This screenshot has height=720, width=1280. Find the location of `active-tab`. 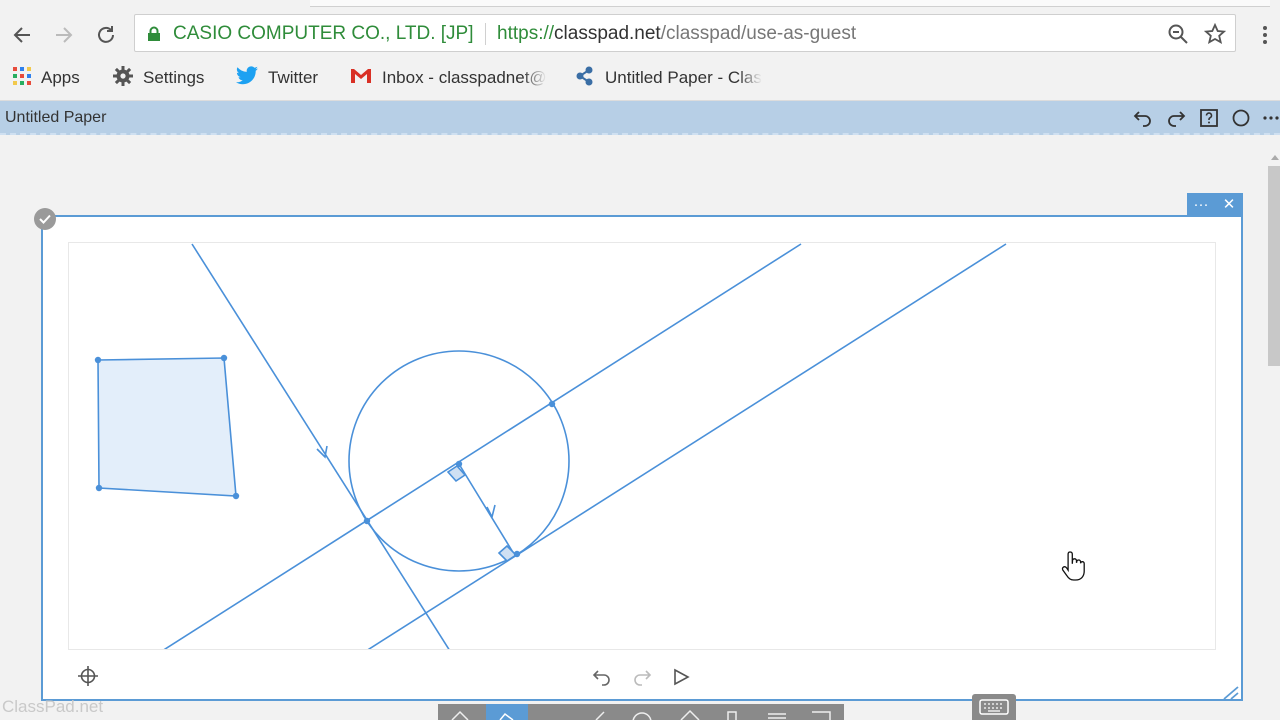

active-tab is located at coordinates (790, 3).